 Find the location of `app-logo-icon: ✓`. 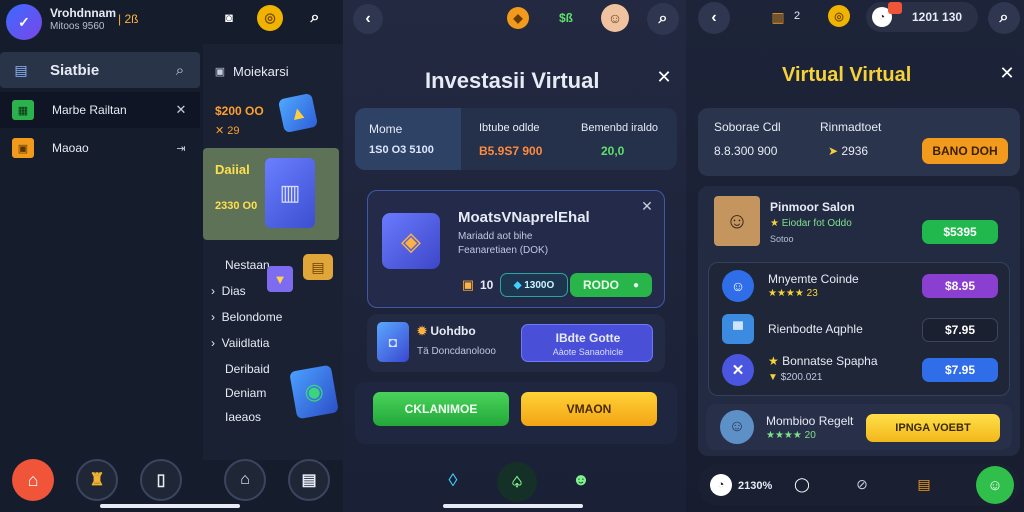

app-logo-icon: ✓ is located at coordinates (24, 22).